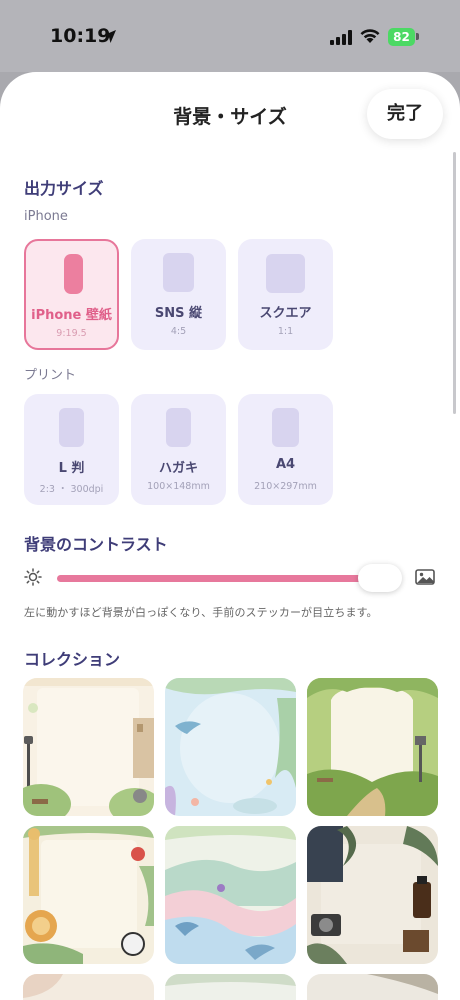 The width and height of the screenshot is (460, 1000). I want to click on size-card-iphone-wallpaper: iPhone 壁紙 9:19.5, so click(71, 294).